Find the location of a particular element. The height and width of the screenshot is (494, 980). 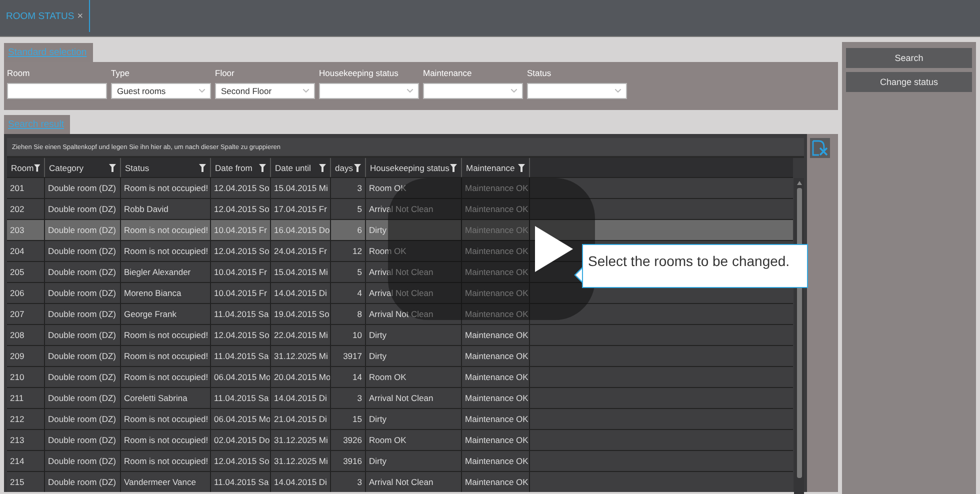

close-button: × is located at coordinates (80, 16).